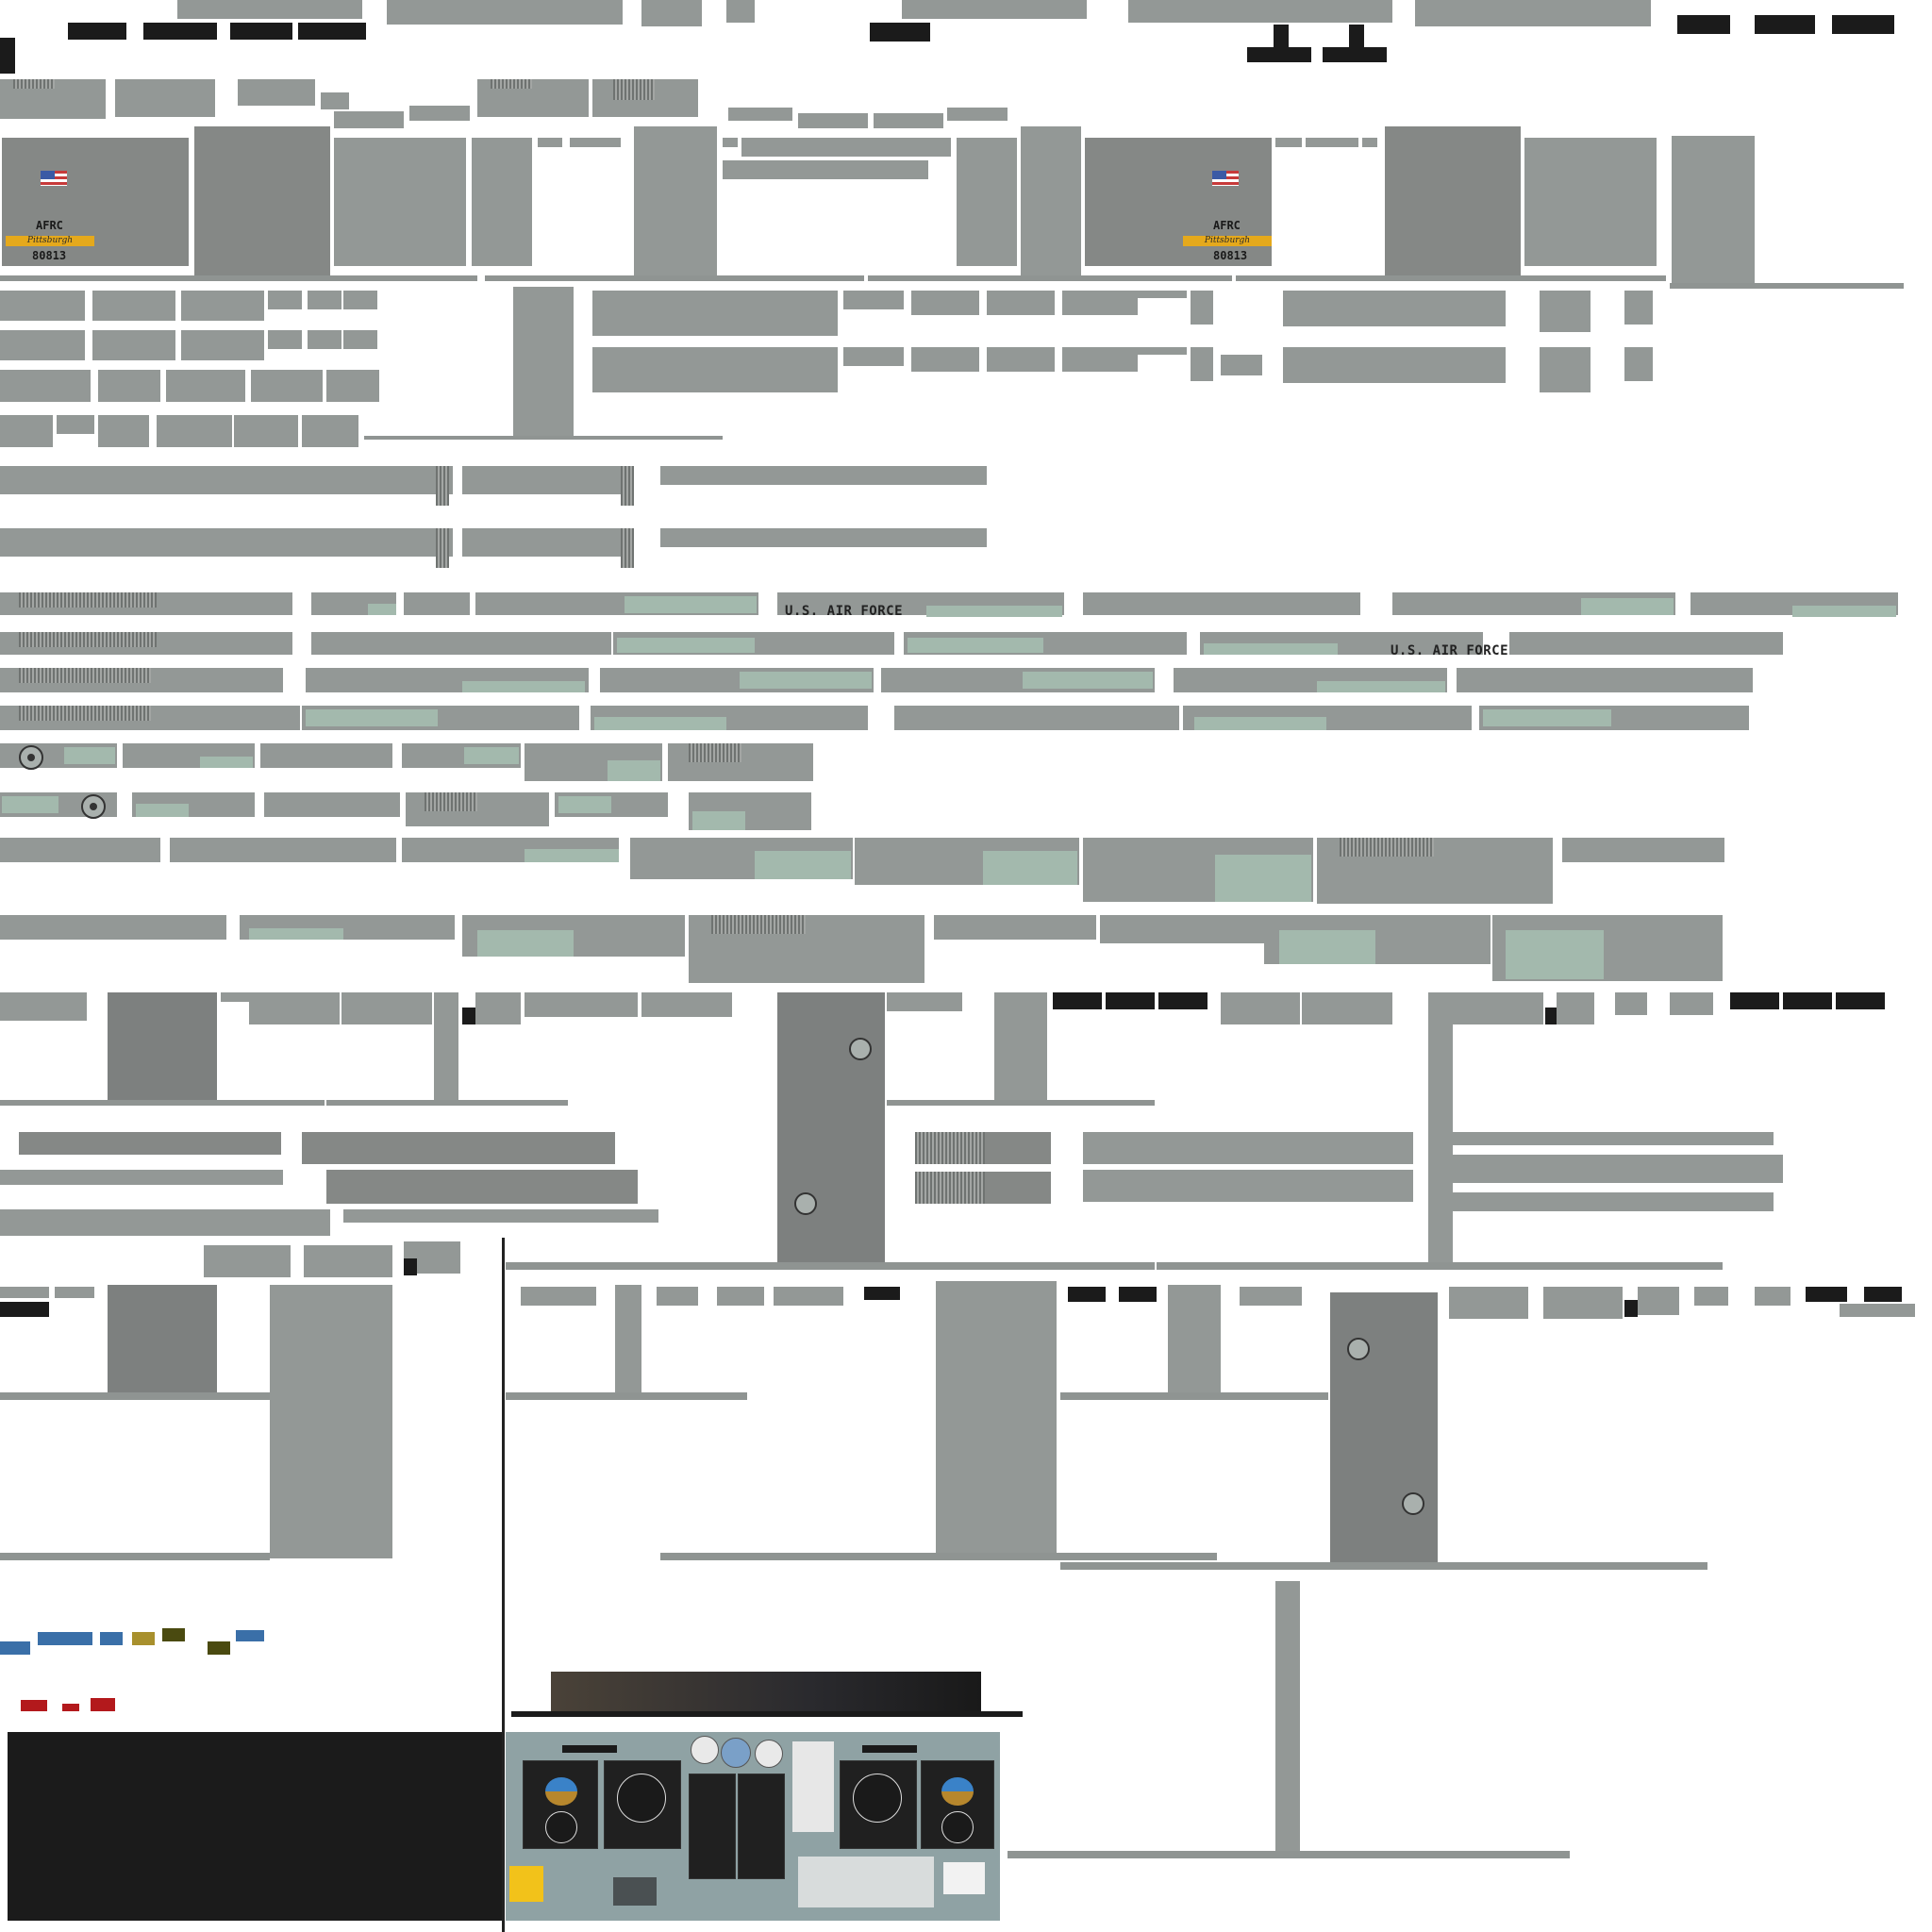  I want to click on usaf-marking: U.S. AIR FORCE, so click(1450, 650).